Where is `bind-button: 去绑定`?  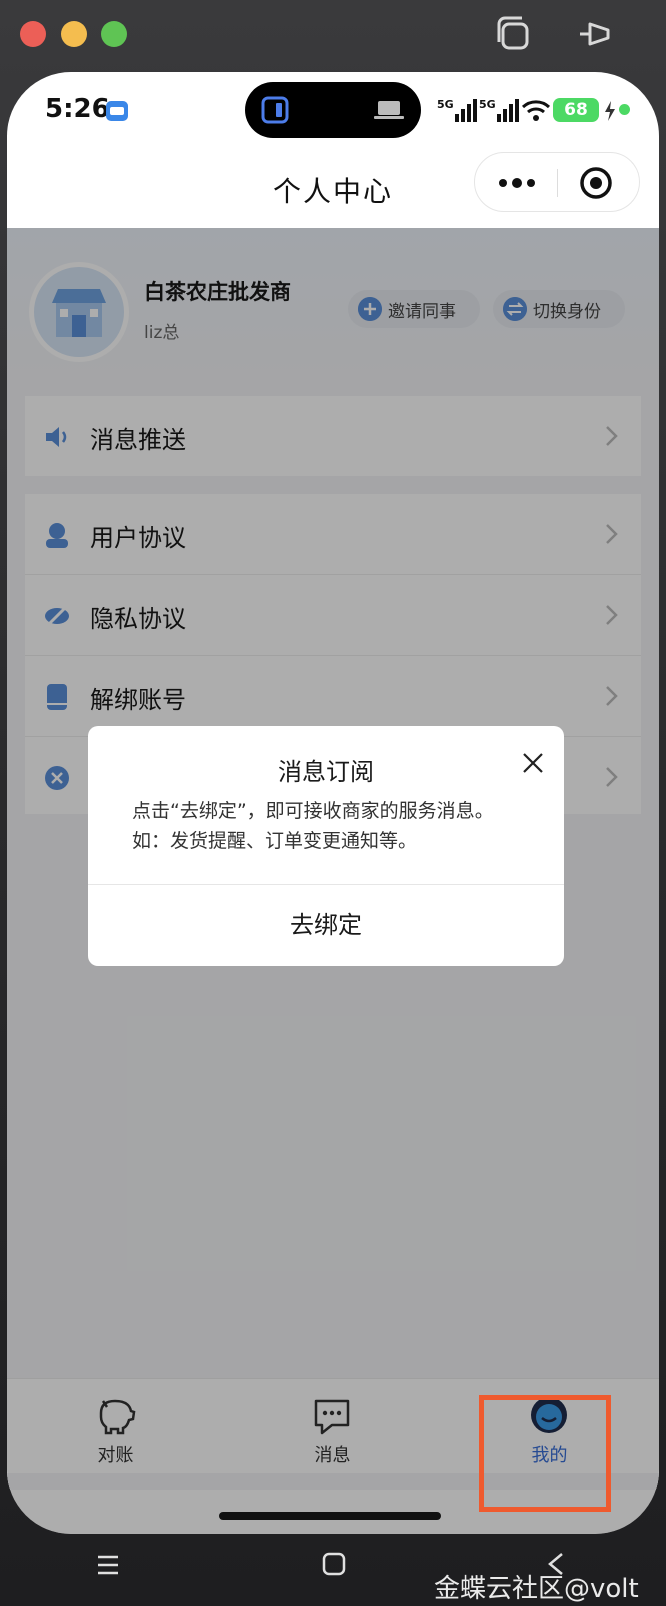
bind-button: 去绑定 is located at coordinates (326, 925).